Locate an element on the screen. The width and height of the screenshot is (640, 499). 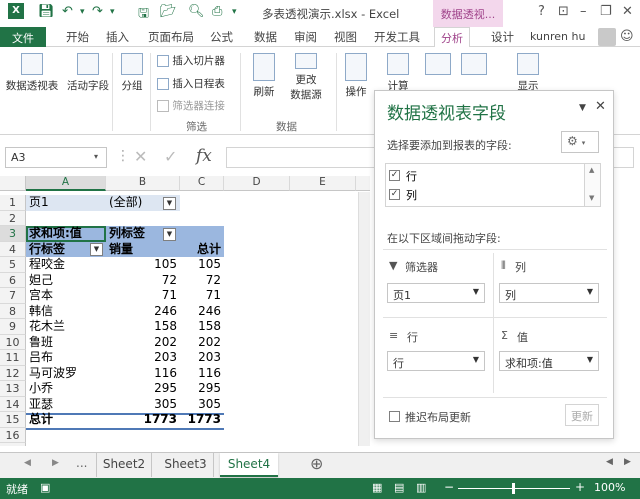
hscroll-left-icon: ◀ is located at coordinates (609, 462).